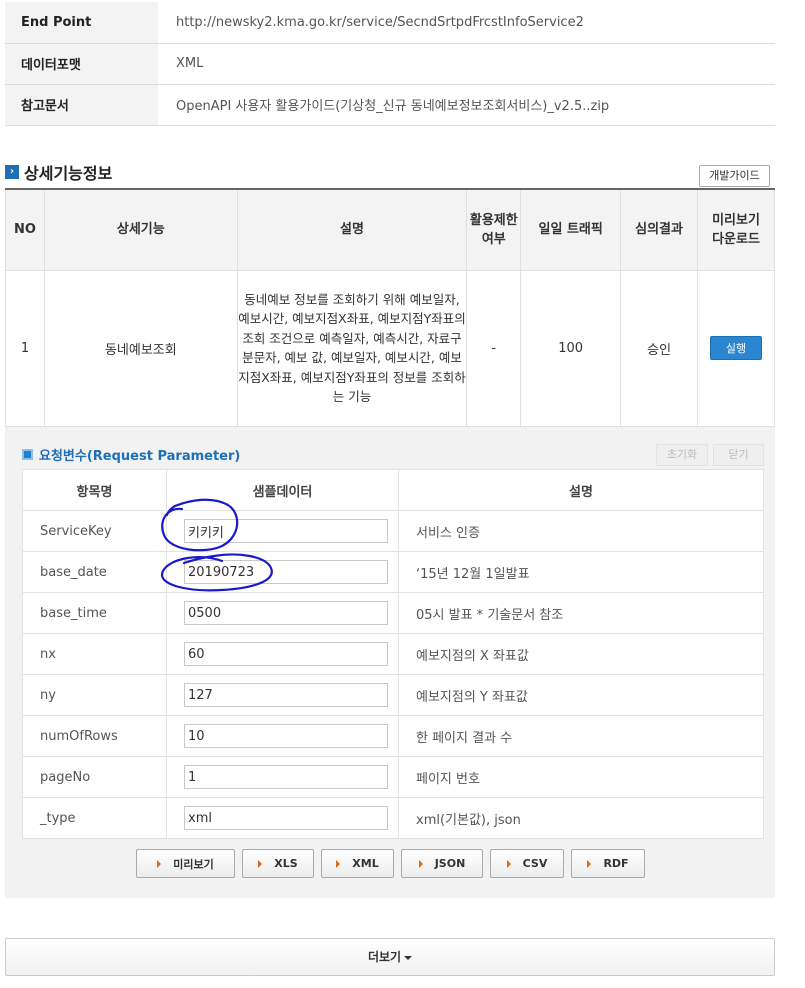 This screenshot has height=988, width=805. I want to click on nx-input, so click(286, 654).